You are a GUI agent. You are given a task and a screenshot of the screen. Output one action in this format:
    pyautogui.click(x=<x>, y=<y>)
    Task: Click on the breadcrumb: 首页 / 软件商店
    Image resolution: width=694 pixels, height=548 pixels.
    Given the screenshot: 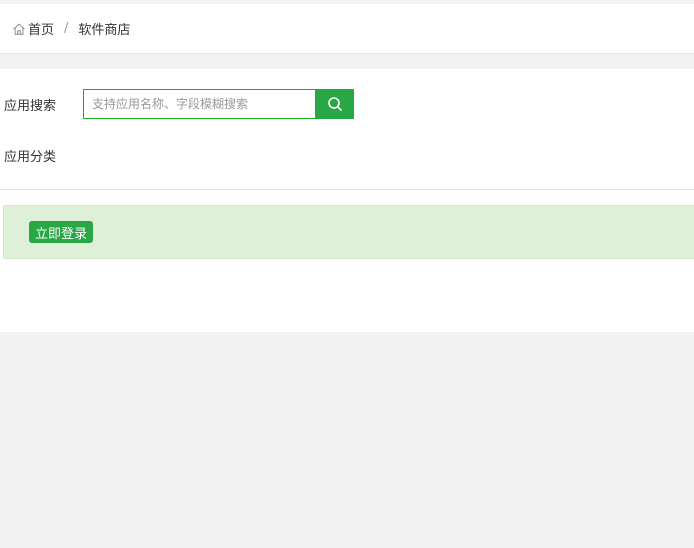 What is the action you would take?
    pyautogui.click(x=347, y=29)
    